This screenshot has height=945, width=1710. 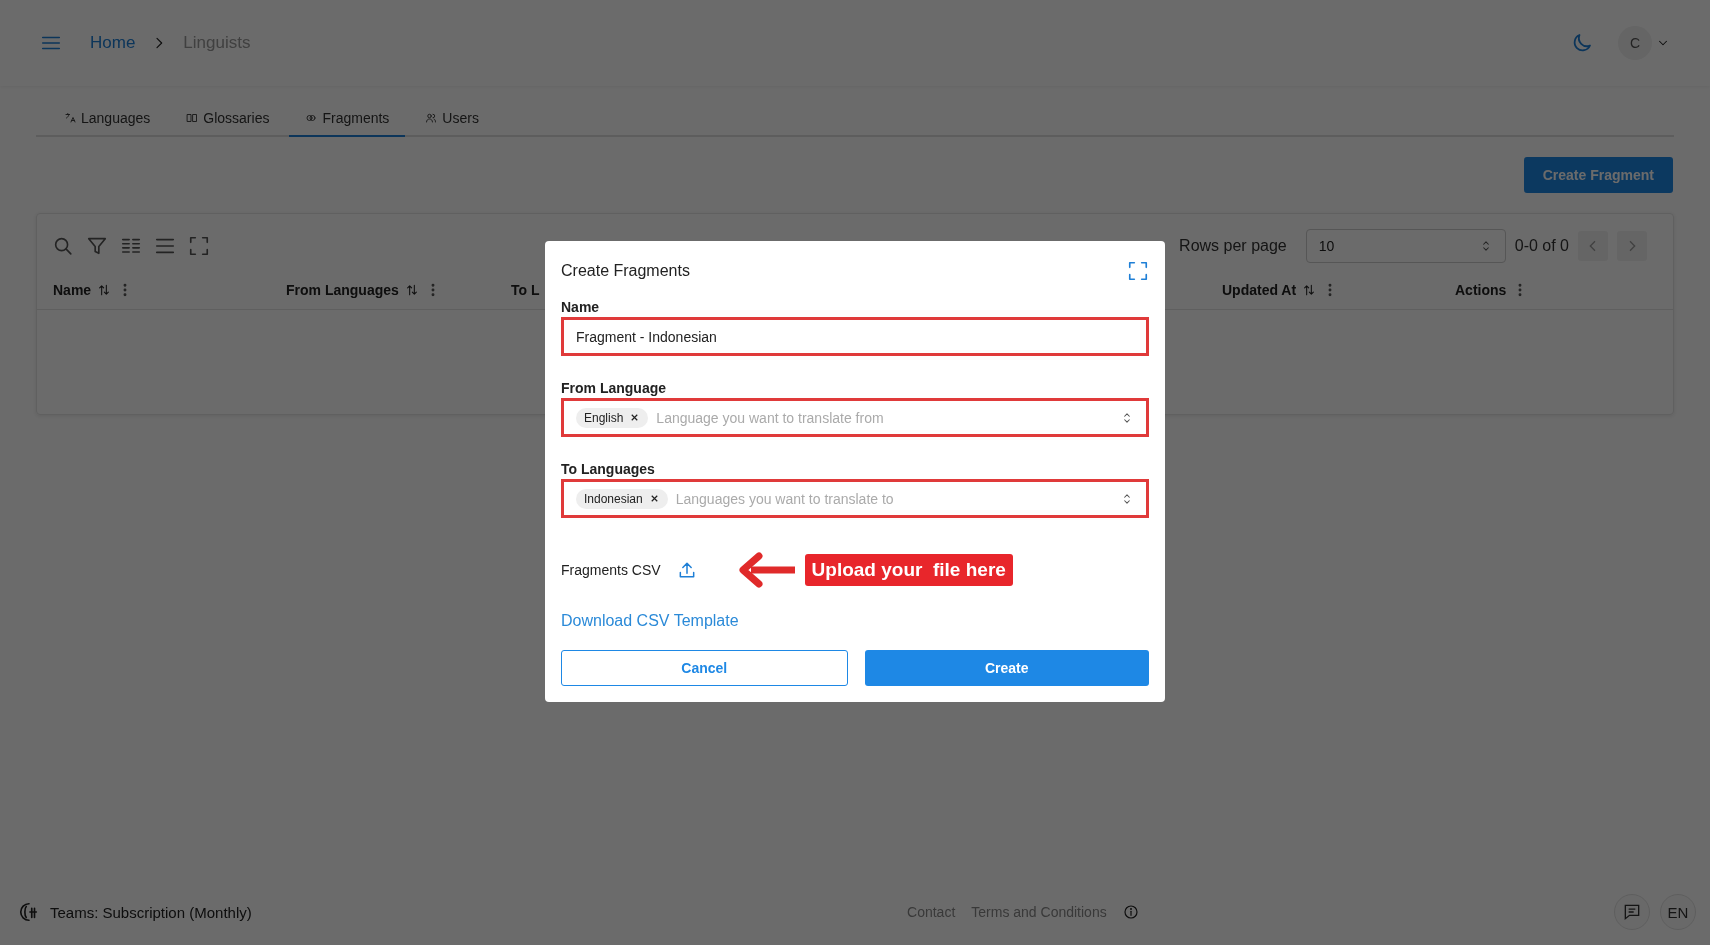 I want to click on field-label: From Language, so click(x=614, y=388).